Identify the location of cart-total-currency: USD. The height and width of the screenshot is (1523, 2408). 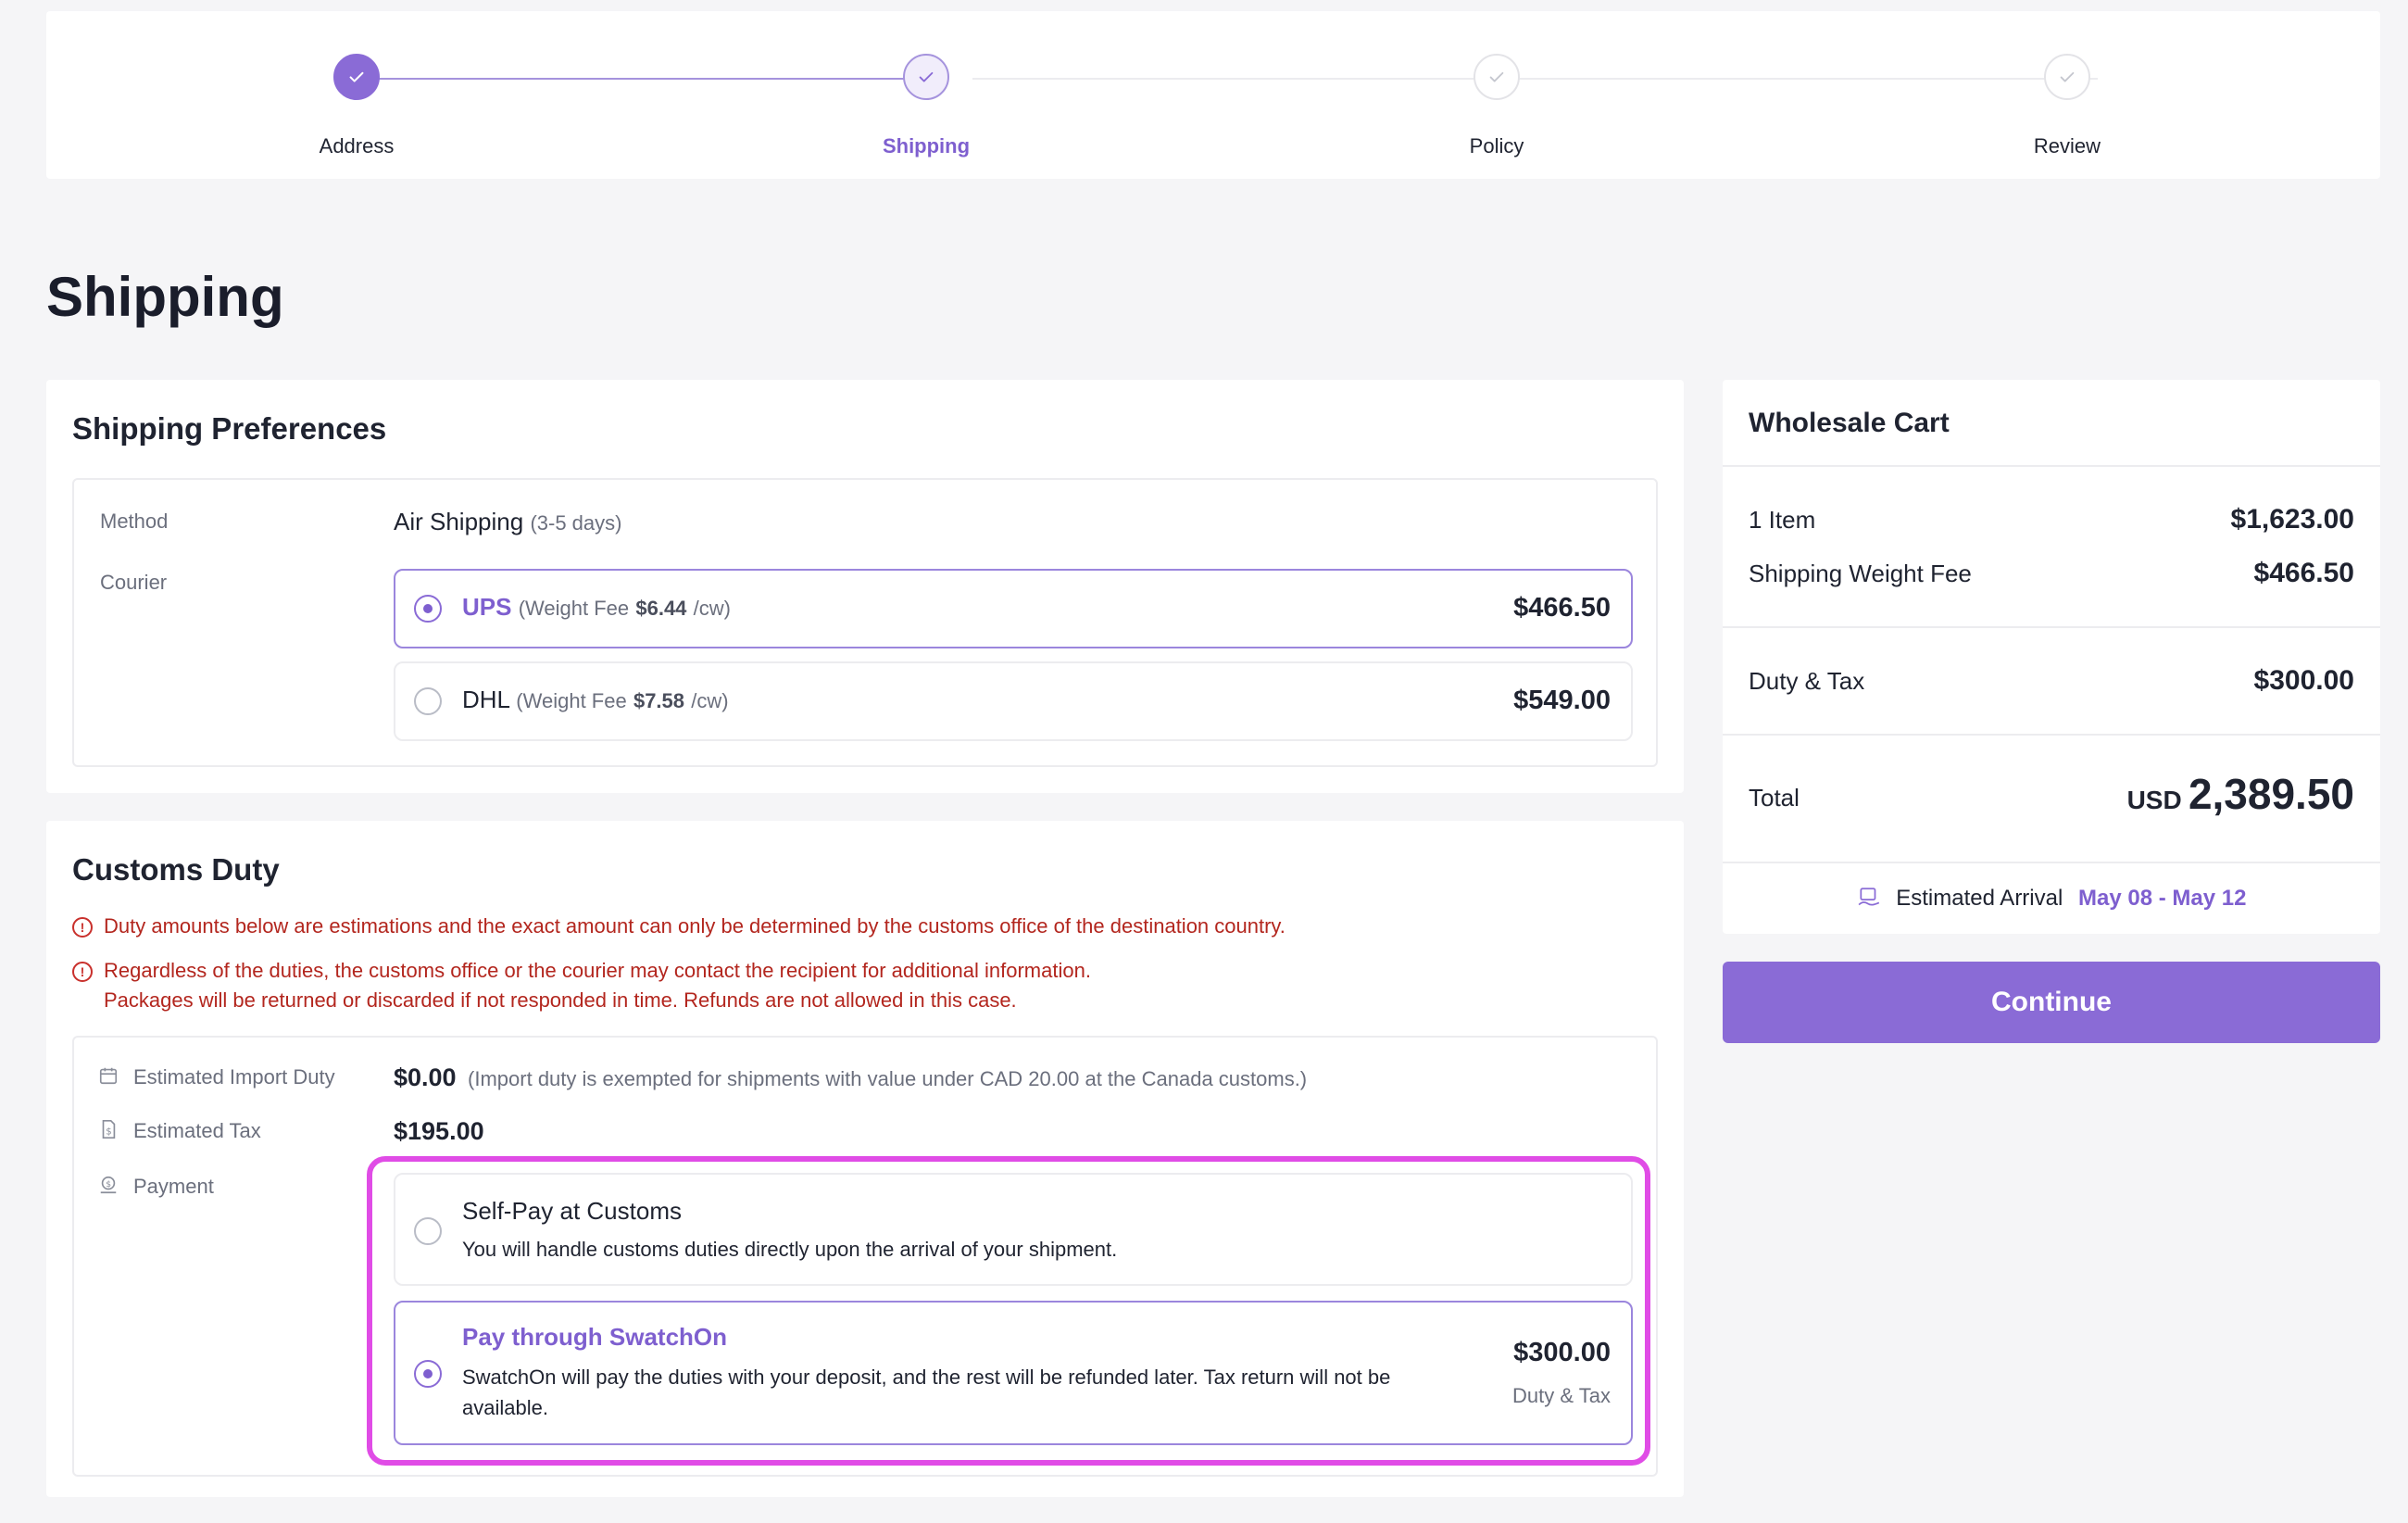
(2154, 800).